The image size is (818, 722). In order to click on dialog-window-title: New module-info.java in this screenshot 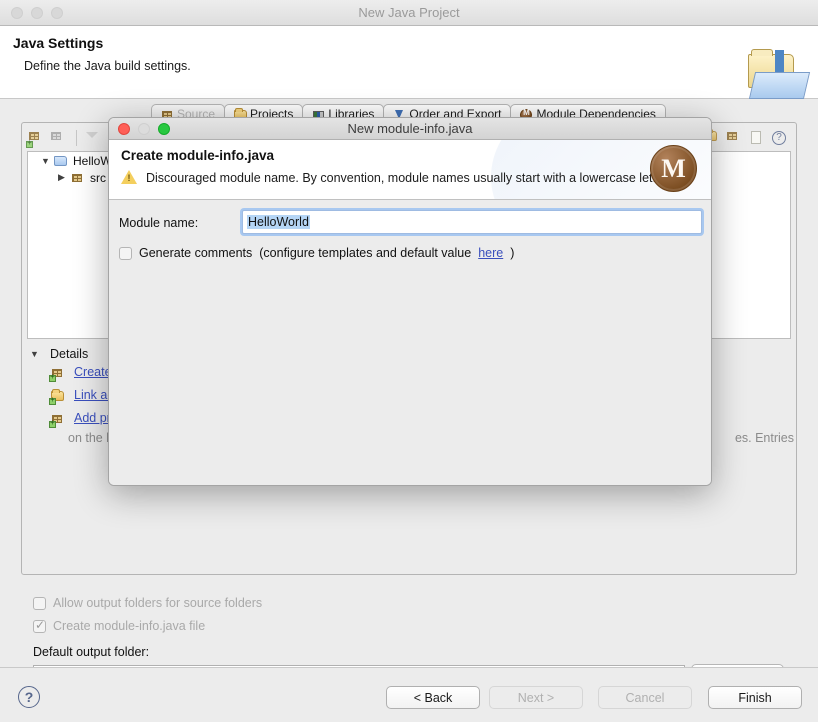, I will do `click(410, 128)`.